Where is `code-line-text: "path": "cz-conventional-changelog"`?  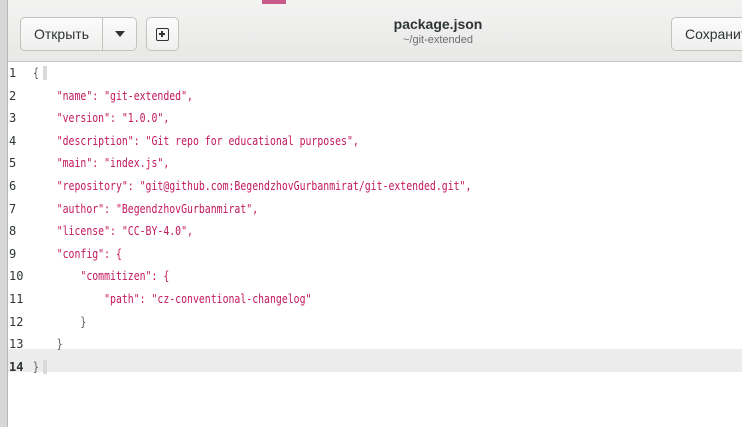
code-line-text: "path": "cz-conventional-changelog" is located at coordinates (172, 298).